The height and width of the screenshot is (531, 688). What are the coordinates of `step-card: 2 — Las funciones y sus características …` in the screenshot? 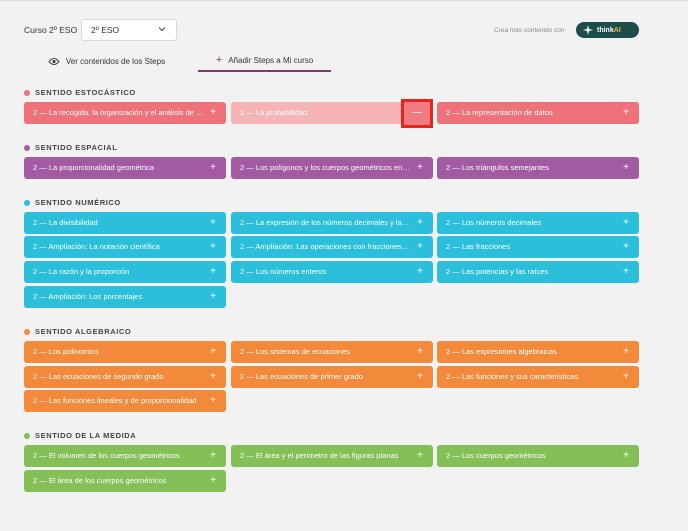 It's located at (538, 377).